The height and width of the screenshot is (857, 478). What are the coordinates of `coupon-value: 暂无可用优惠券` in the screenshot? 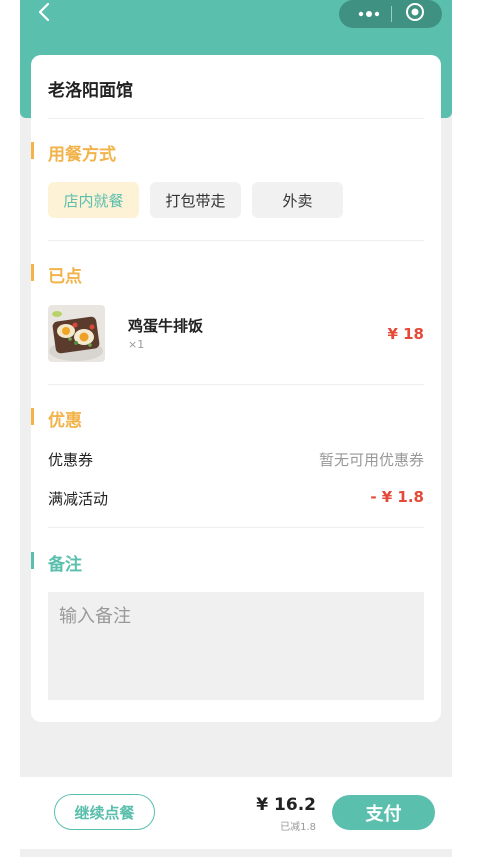 It's located at (371, 459).